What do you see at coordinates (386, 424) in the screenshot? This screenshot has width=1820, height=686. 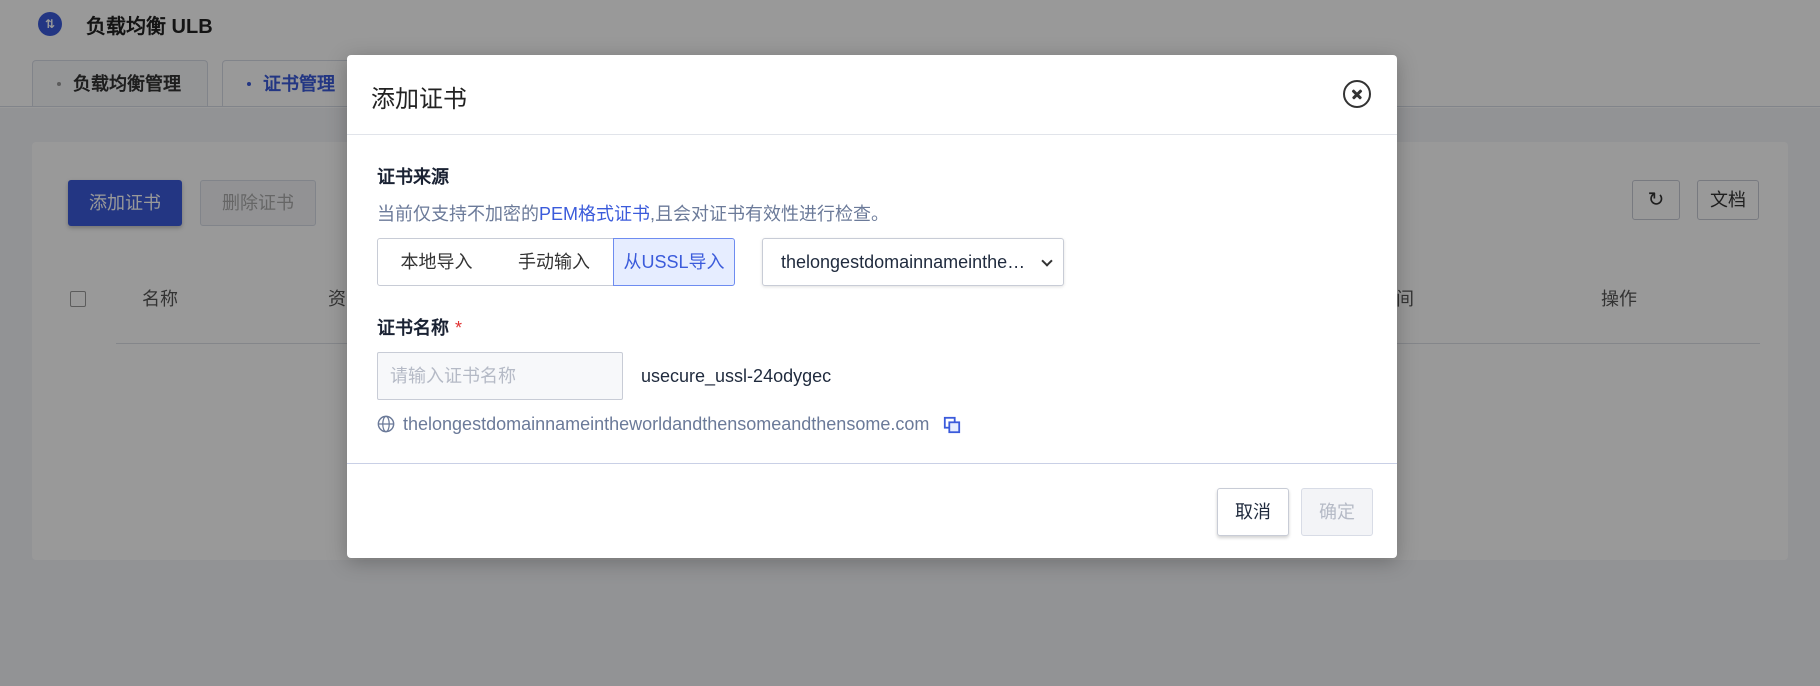 I see `globe-icon` at bounding box center [386, 424].